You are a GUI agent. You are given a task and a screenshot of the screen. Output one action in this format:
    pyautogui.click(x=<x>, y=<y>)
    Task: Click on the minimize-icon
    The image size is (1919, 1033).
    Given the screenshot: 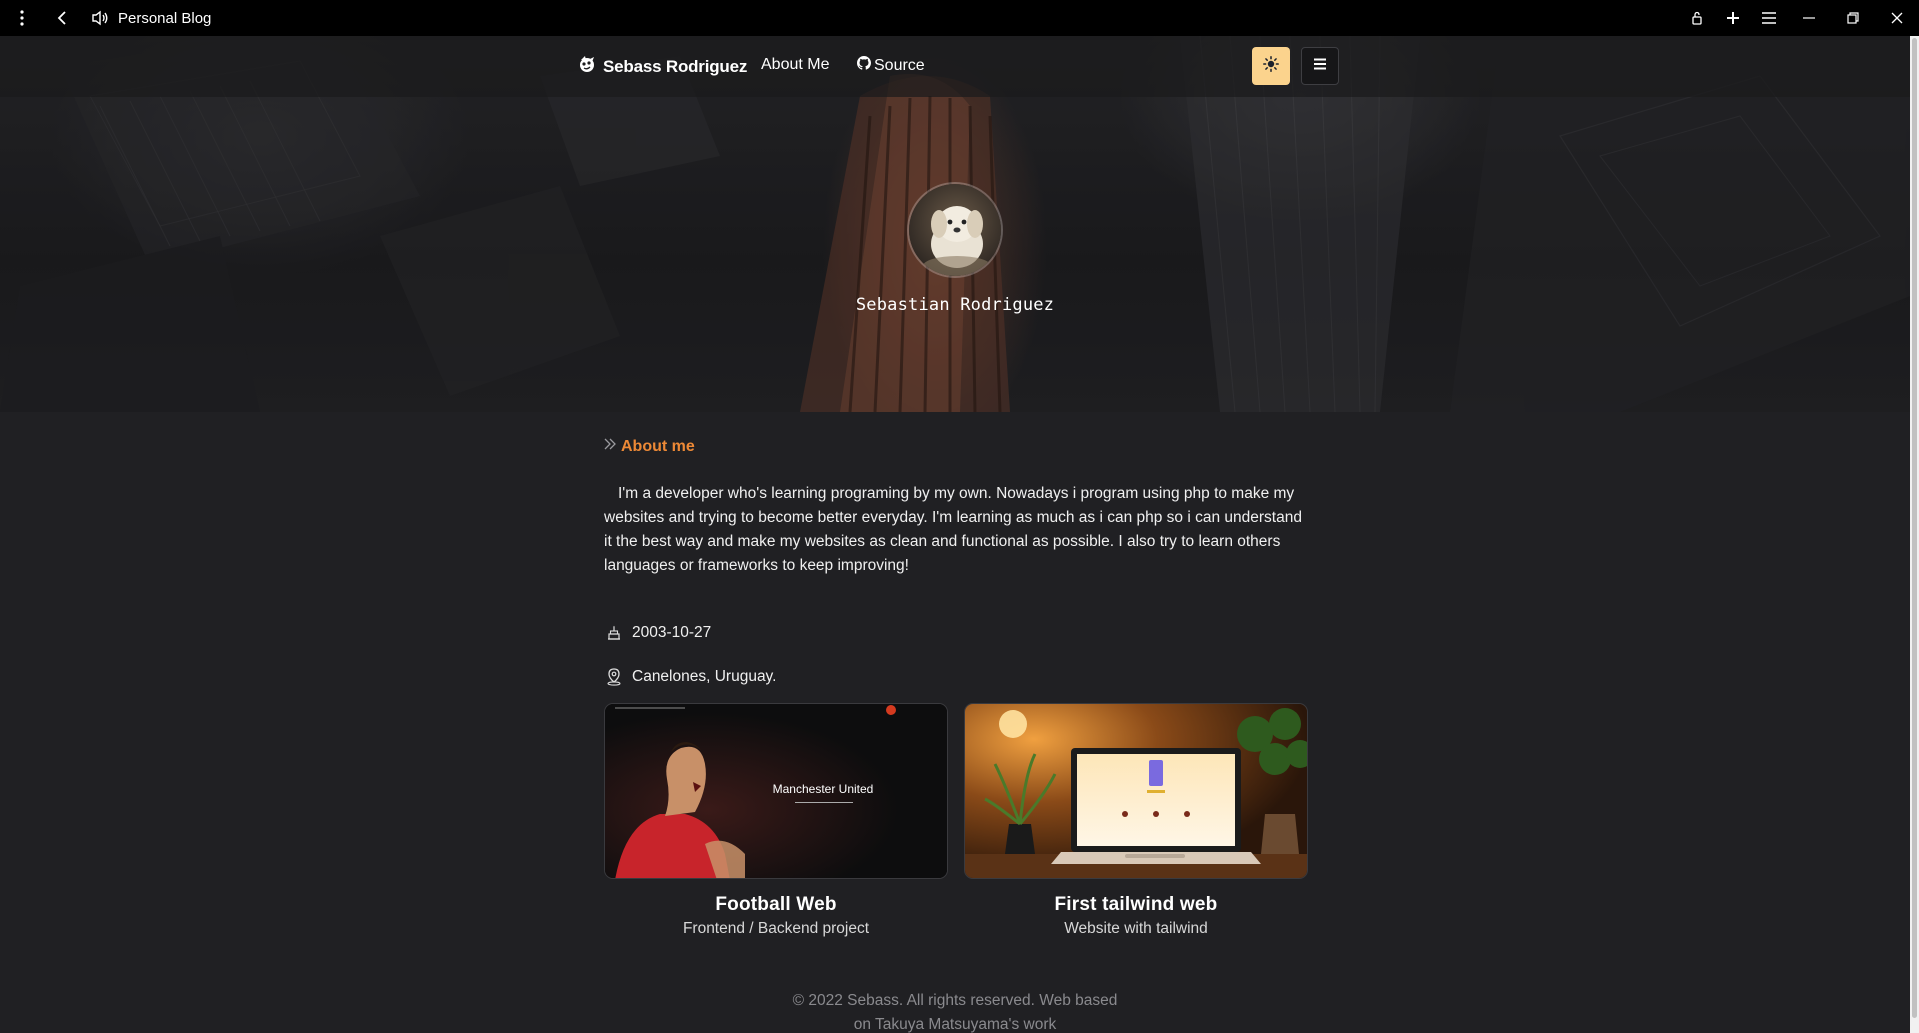 What is the action you would take?
    pyautogui.click(x=1809, y=18)
    